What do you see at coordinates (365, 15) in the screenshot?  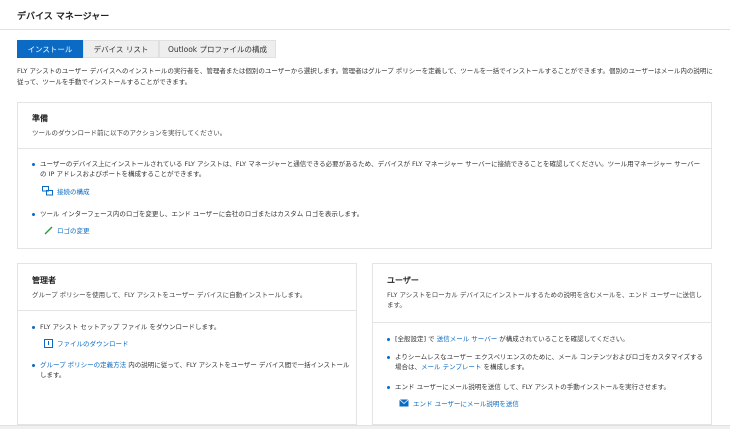 I see `title-bar: デバイス マネージャー` at bounding box center [365, 15].